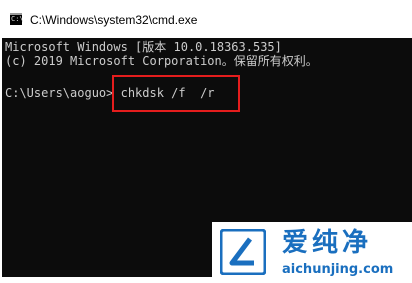 The width and height of the screenshot is (412, 283). I want to click on watermark-logo, so click(243, 252).